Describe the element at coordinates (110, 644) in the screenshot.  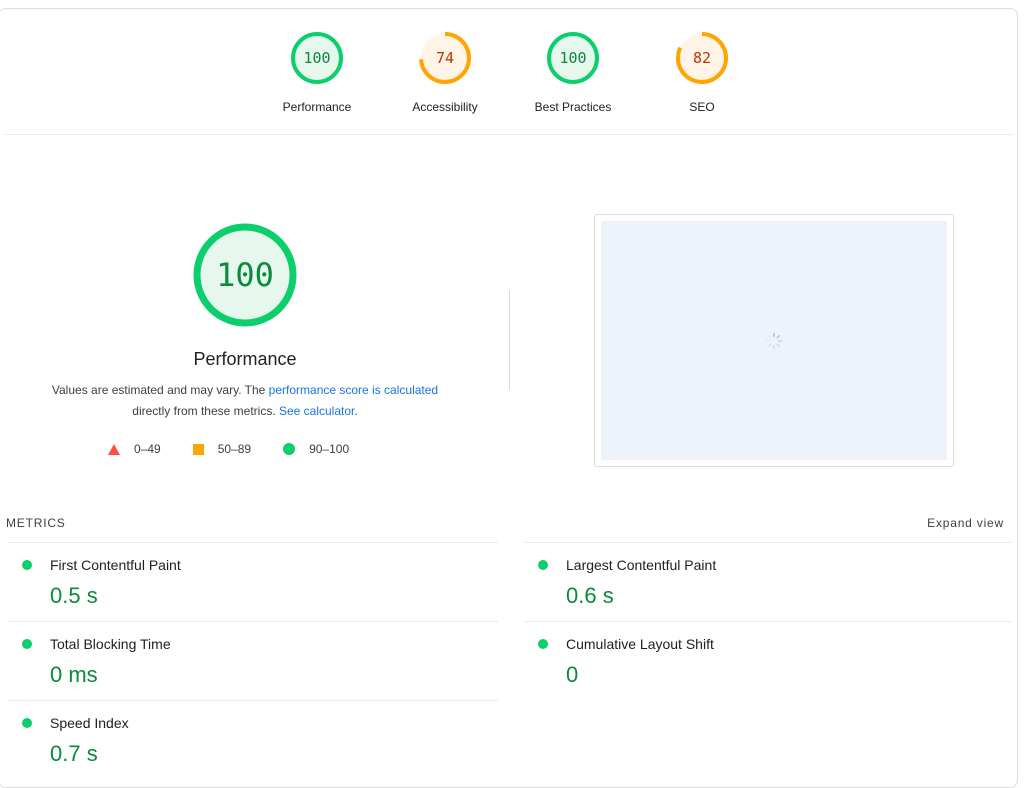
I see `metric-title: Total Blocking Time` at that location.